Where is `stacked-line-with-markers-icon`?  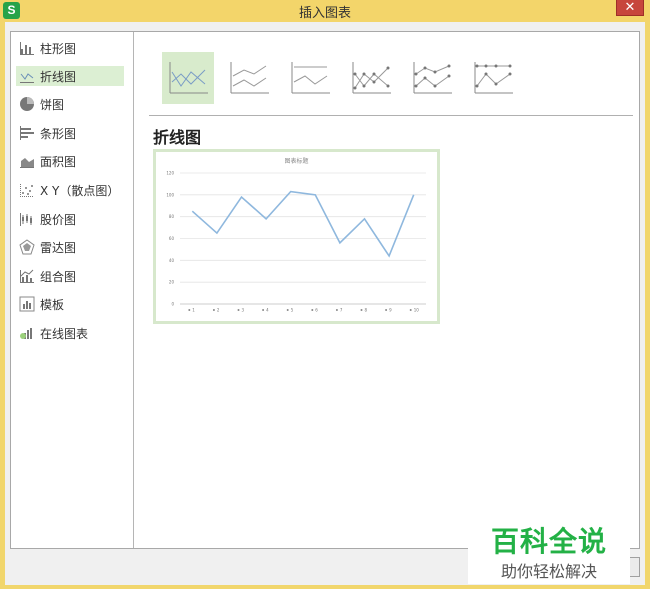
stacked-line-with-markers-icon is located at coordinates (432, 78).